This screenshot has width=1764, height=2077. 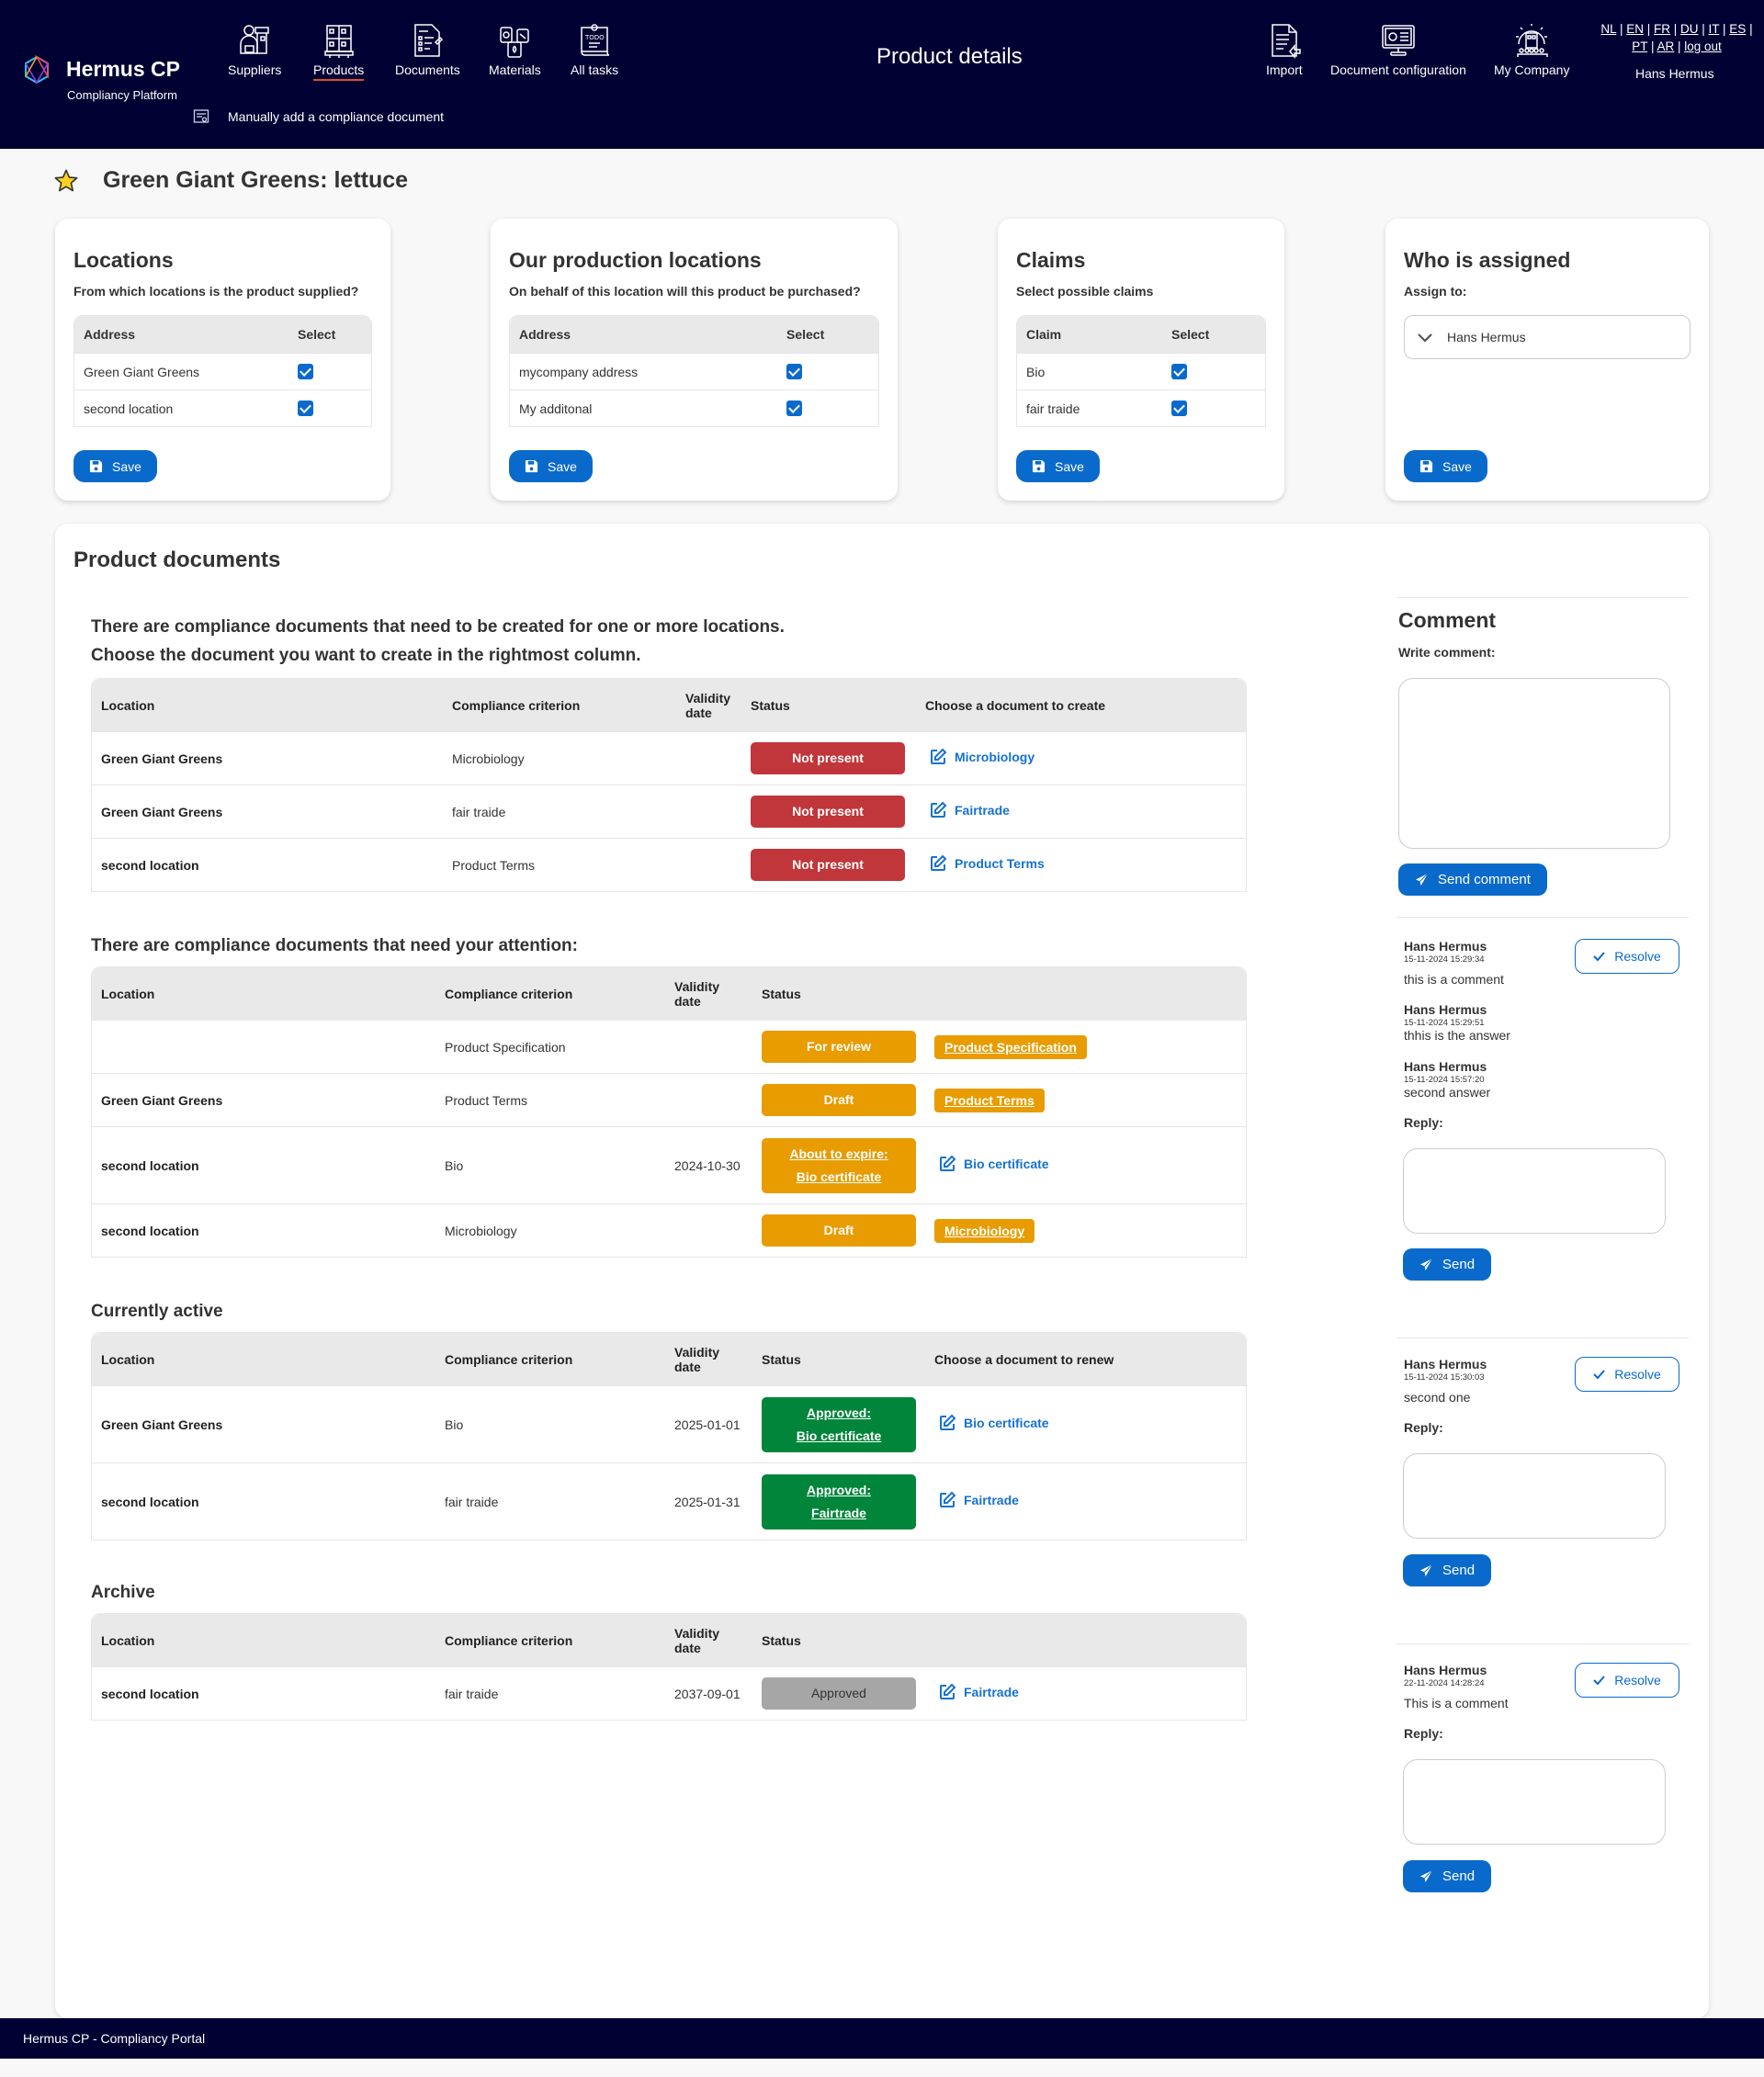 What do you see at coordinates (181, 334) in the screenshot?
I see `column-header: Address` at bounding box center [181, 334].